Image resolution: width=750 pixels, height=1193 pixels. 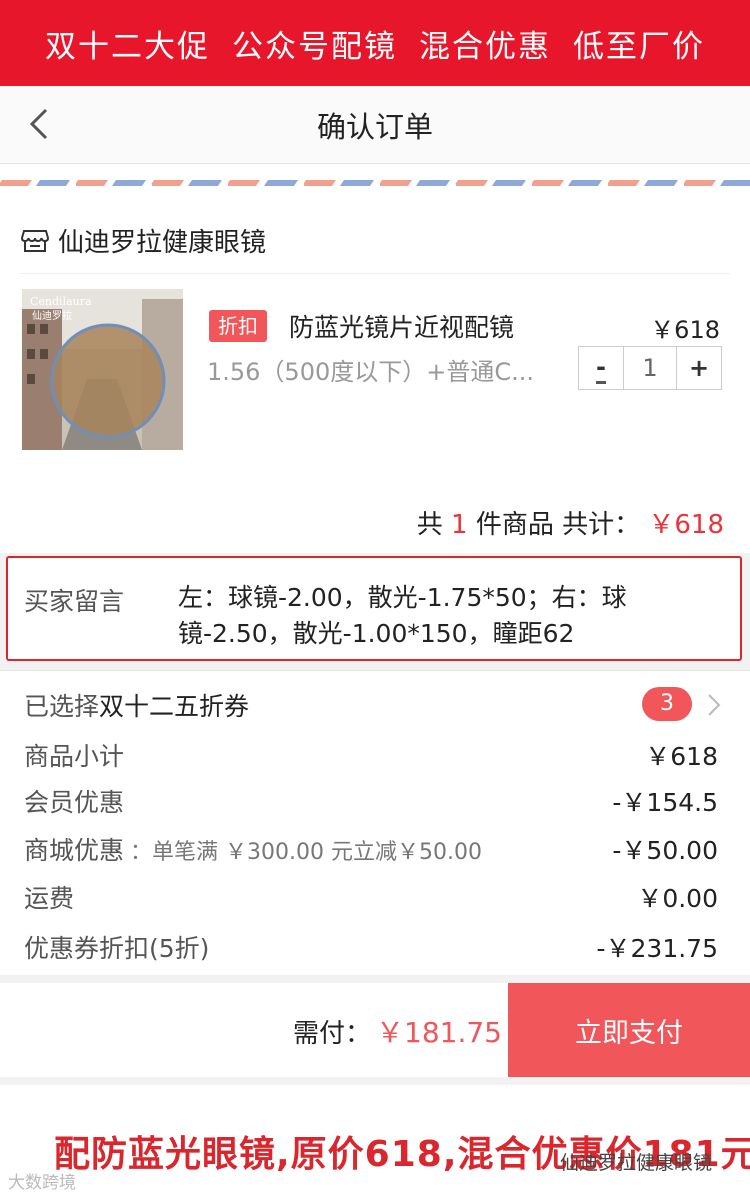 I want to click on coupon-prefix: 已选择, so click(x=62, y=706).